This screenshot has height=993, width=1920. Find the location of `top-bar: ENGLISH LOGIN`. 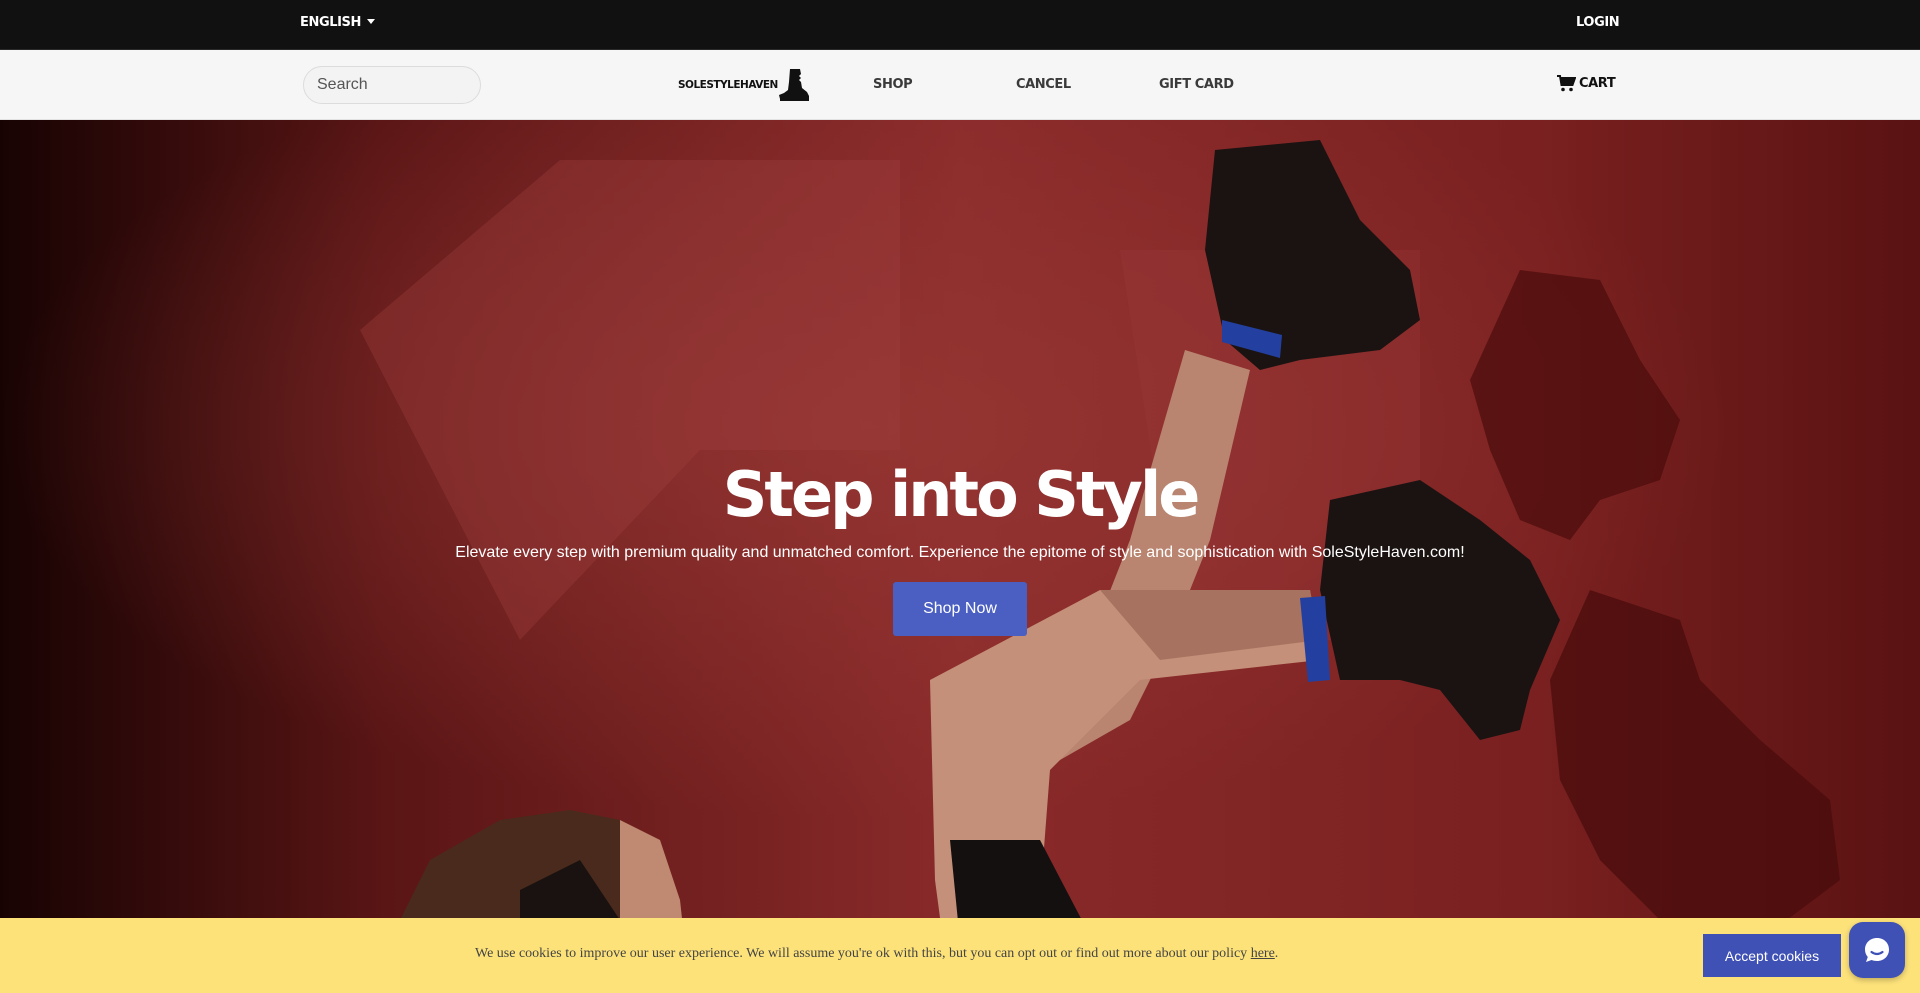

top-bar: ENGLISH LOGIN is located at coordinates (960, 25).